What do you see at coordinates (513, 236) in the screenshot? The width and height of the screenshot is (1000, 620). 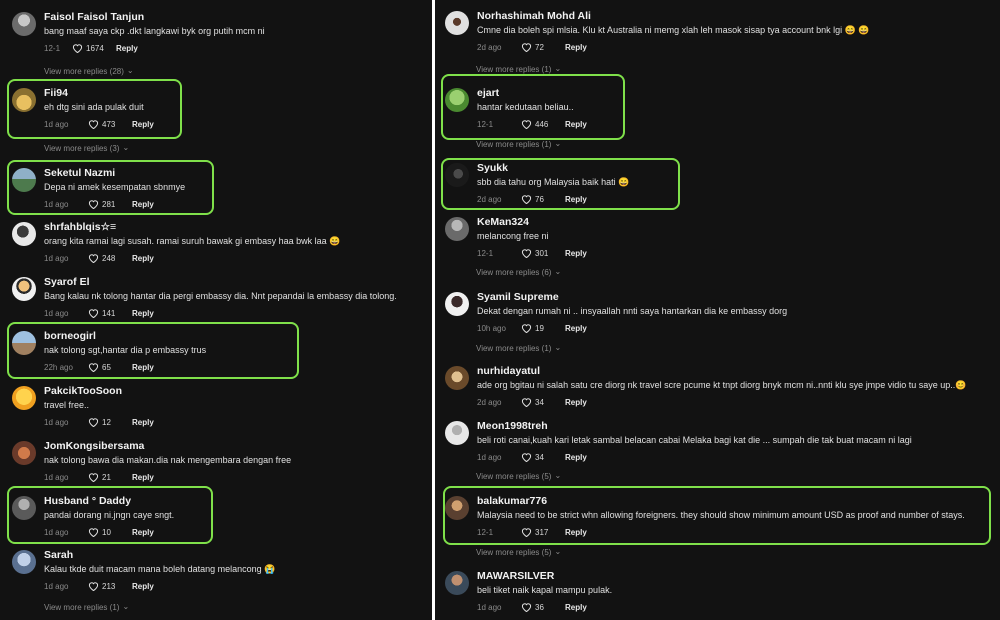 I see `comment-text: melancong free ni` at bounding box center [513, 236].